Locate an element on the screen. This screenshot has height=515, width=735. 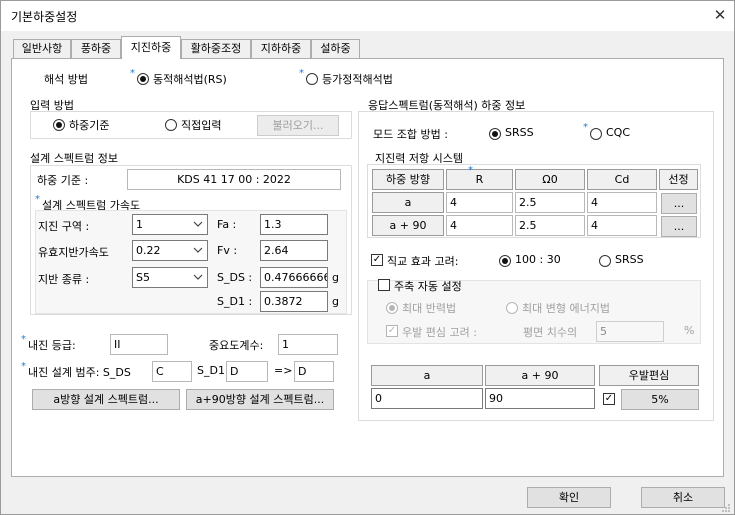
col-omega-header: Ω0 is located at coordinates (550, 179).